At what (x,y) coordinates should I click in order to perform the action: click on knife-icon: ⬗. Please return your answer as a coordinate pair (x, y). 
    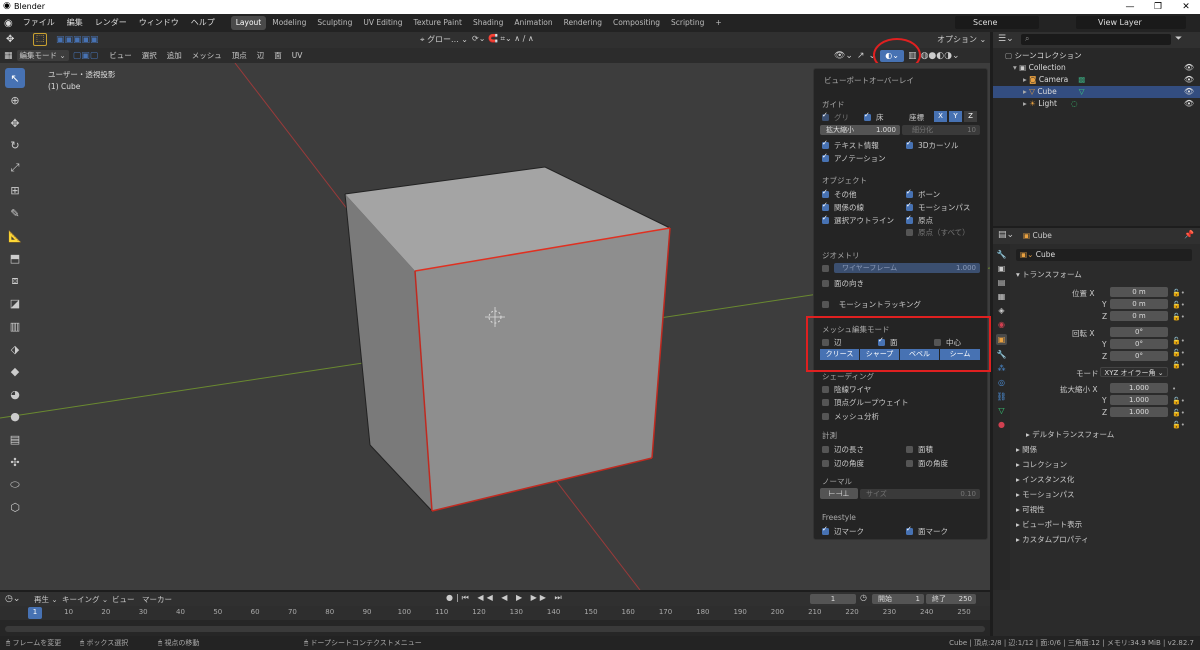
    Looking at the image, I should click on (15, 349).